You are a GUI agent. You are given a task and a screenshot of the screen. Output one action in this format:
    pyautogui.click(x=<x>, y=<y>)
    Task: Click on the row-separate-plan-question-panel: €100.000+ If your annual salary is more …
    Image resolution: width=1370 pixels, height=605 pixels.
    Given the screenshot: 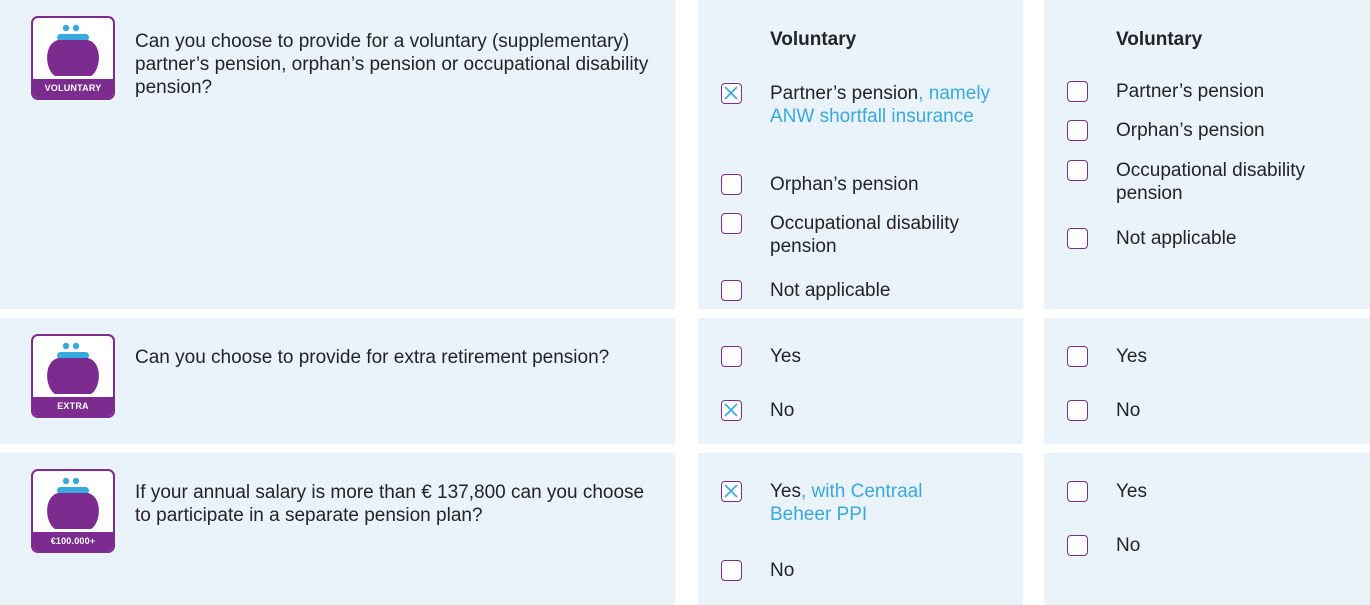 What is the action you would take?
    pyautogui.click(x=337, y=529)
    